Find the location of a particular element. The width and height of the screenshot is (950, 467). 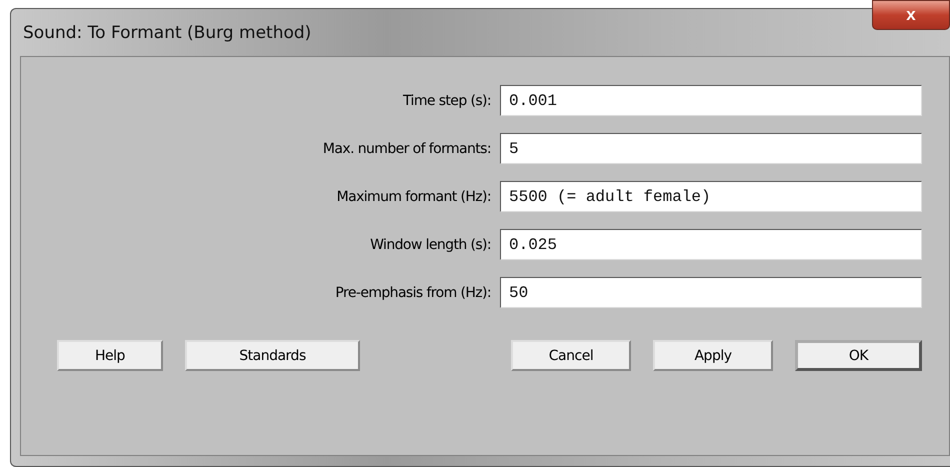

dialog-button: Help is located at coordinates (110, 355).